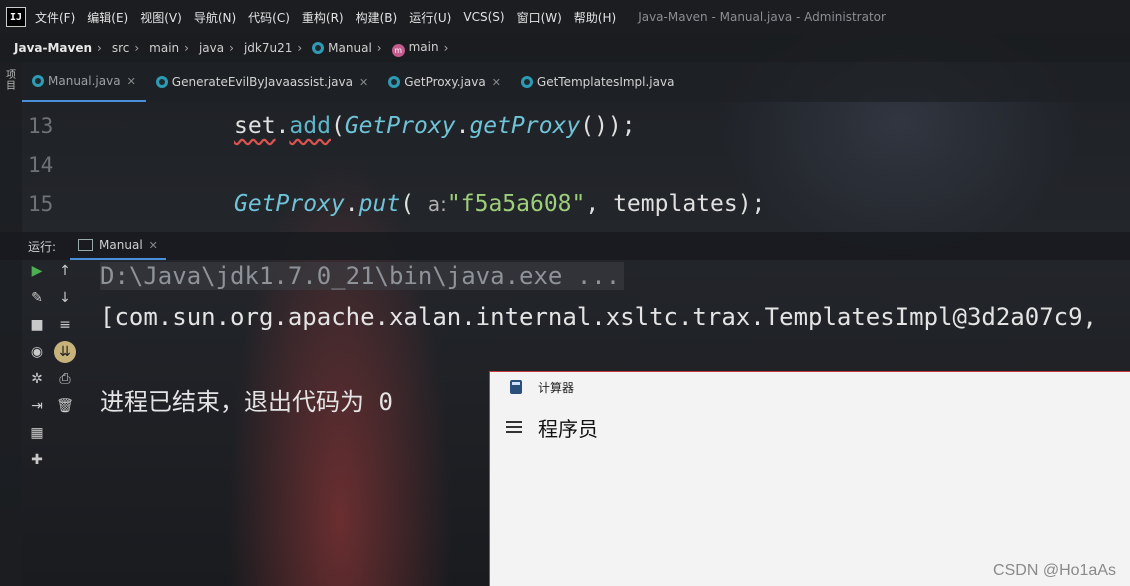 This screenshot has width=1130, height=586. What do you see at coordinates (605, 82) in the screenshot?
I see `tab-label: GetTemplatesImpl.java` at bounding box center [605, 82].